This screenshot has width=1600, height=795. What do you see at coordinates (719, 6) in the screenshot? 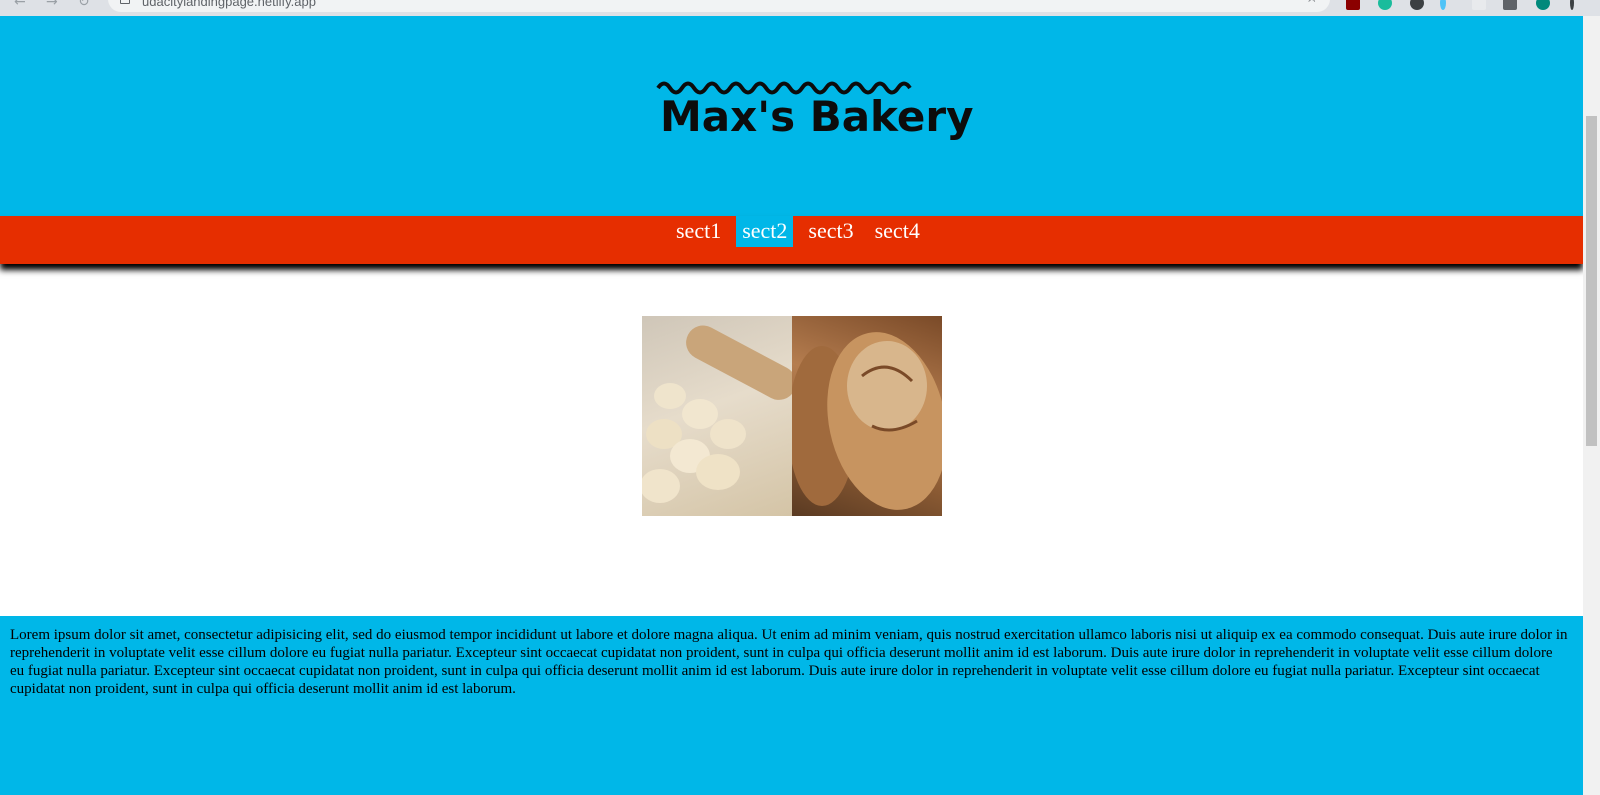
I see `address-bar: udacitylandingpage.netlify.app ☆` at bounding box center [719, 6].